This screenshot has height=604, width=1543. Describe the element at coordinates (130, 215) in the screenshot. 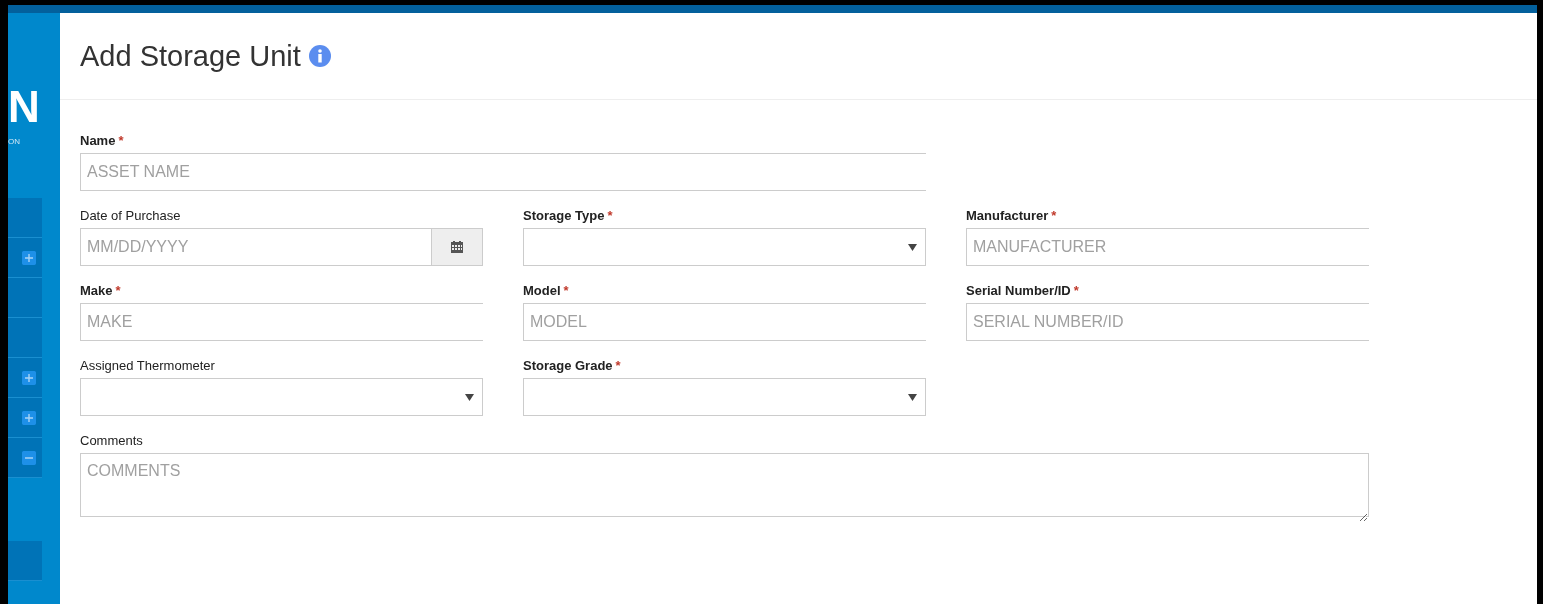

I see `field-label: Date of Purchase` at that location.